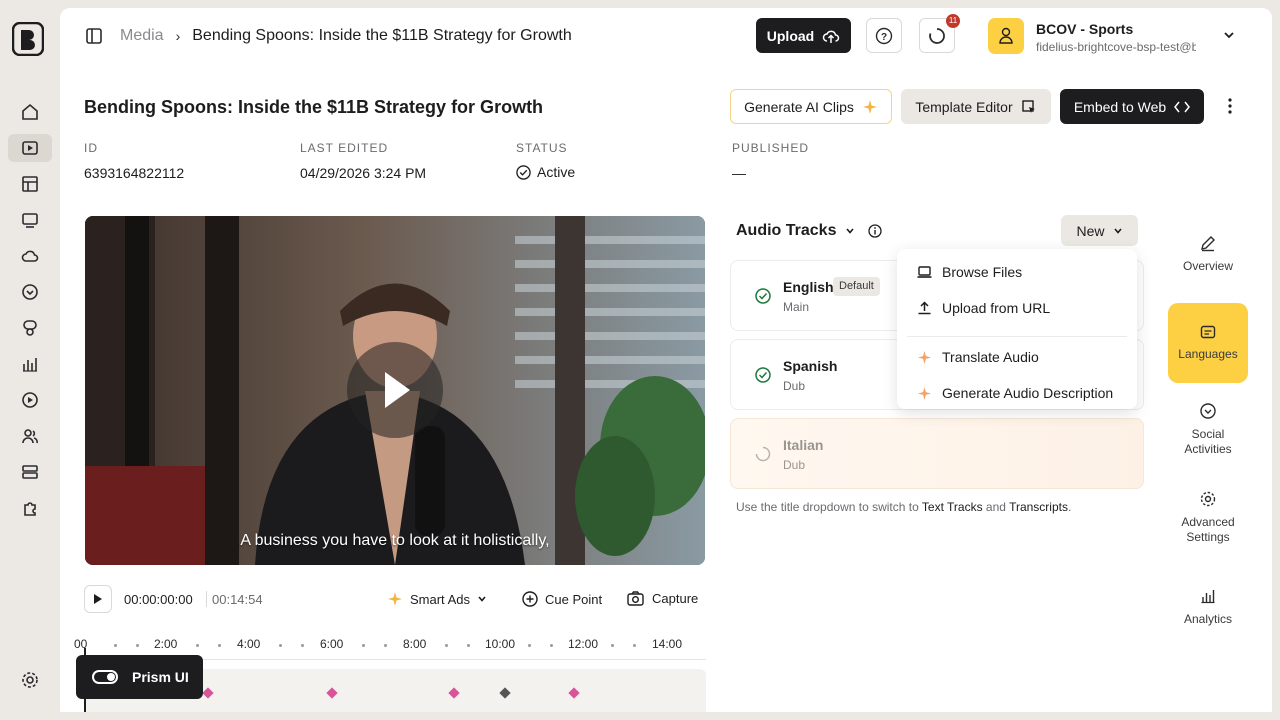  I want to click on social-icon, so click(30, 292).